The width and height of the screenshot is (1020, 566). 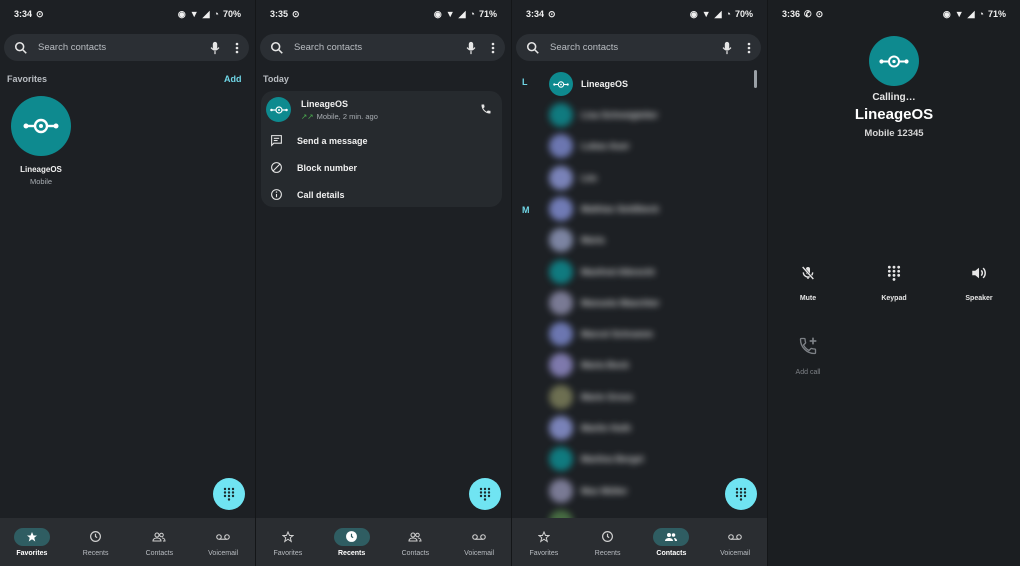 What do you see at coordinates (589, 177) in the screenshot?
I see `contact-name: Léo` at bounding box center [589, 177].